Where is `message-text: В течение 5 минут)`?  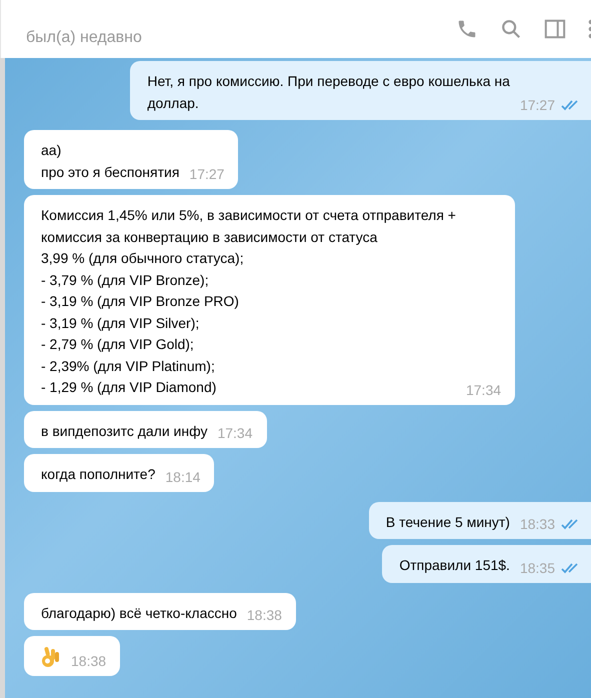
message-text: В течение 5 минут) is located at coordinates (448, 522).